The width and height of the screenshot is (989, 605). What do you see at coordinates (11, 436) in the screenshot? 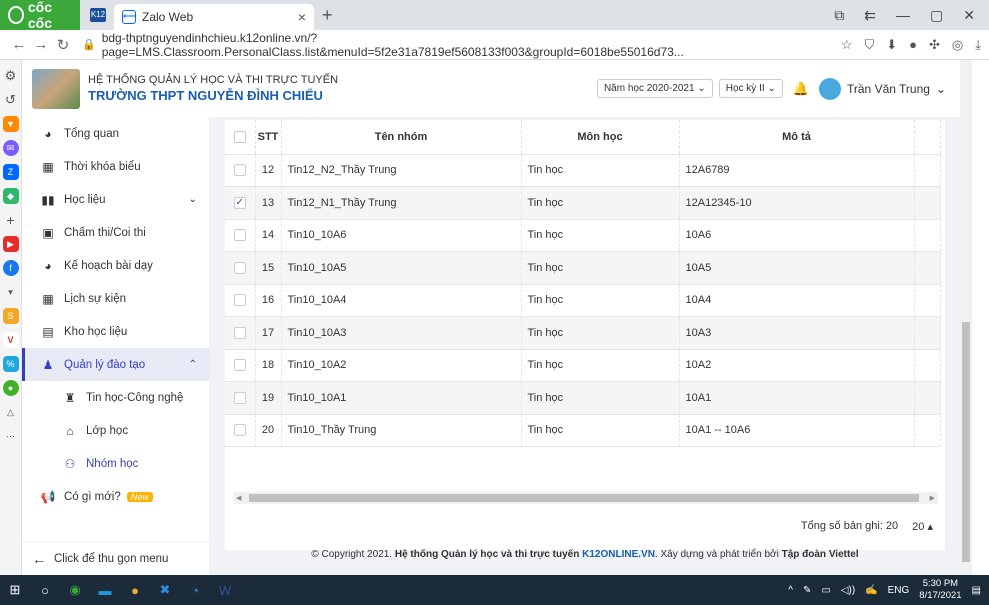
I see `more-dots-icon: ⋯` at bounding box center [11, 436].